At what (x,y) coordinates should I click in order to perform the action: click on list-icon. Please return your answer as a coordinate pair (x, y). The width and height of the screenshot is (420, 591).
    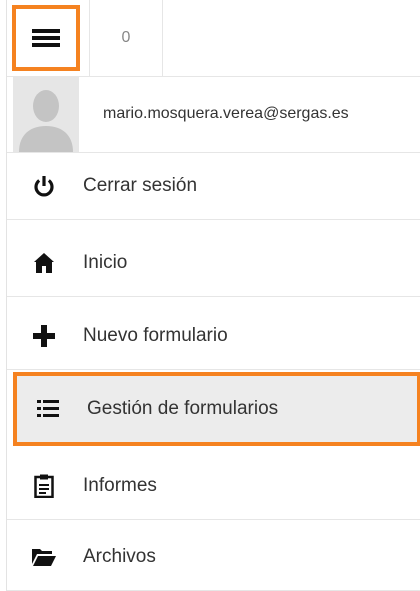
    Looking at the image, I should click on (48, 409).